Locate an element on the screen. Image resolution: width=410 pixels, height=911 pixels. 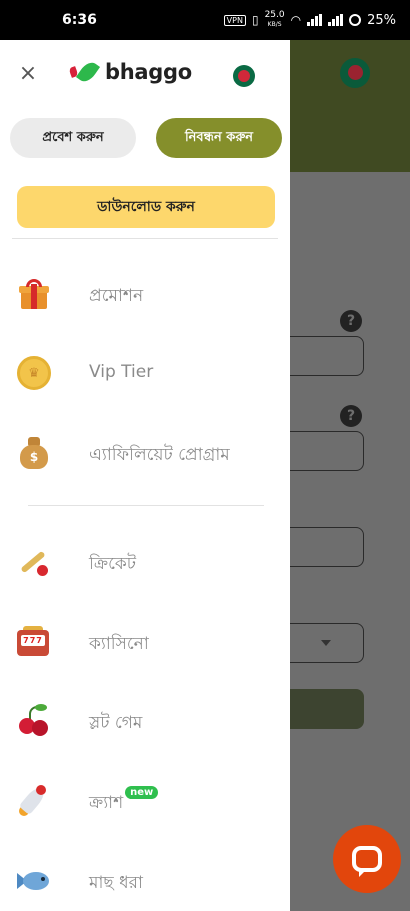
menu-item-label: মাছ ধরা is located at coordinates (116, 883).